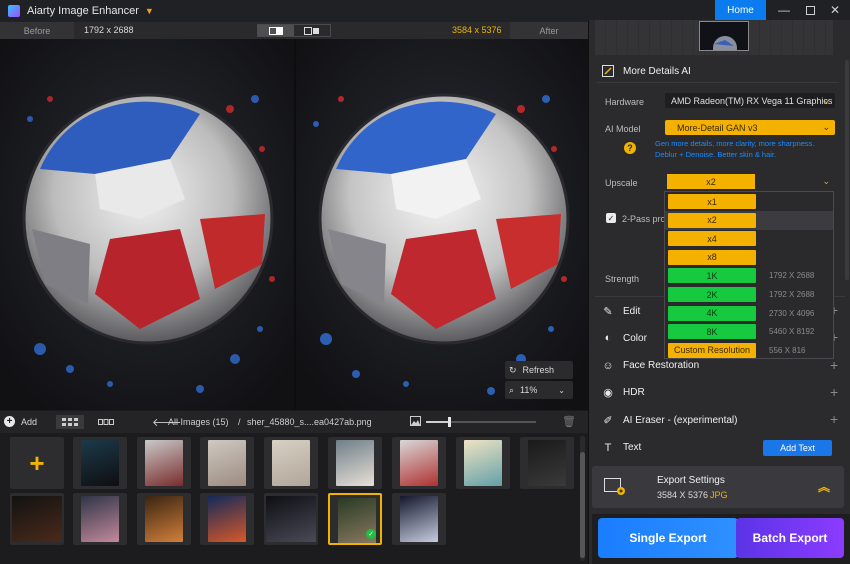 Image resolution: width=850 pixels, height=564 pixels. Describe the element at coordinates (712, 220) in the screenshot. I see `upscale-option: x2` at that location.